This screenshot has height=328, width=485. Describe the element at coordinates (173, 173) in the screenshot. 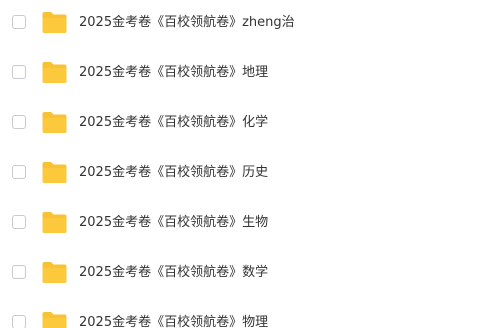

I see `file-name: 2025金考卷《百校领航卷》历史` at that location.